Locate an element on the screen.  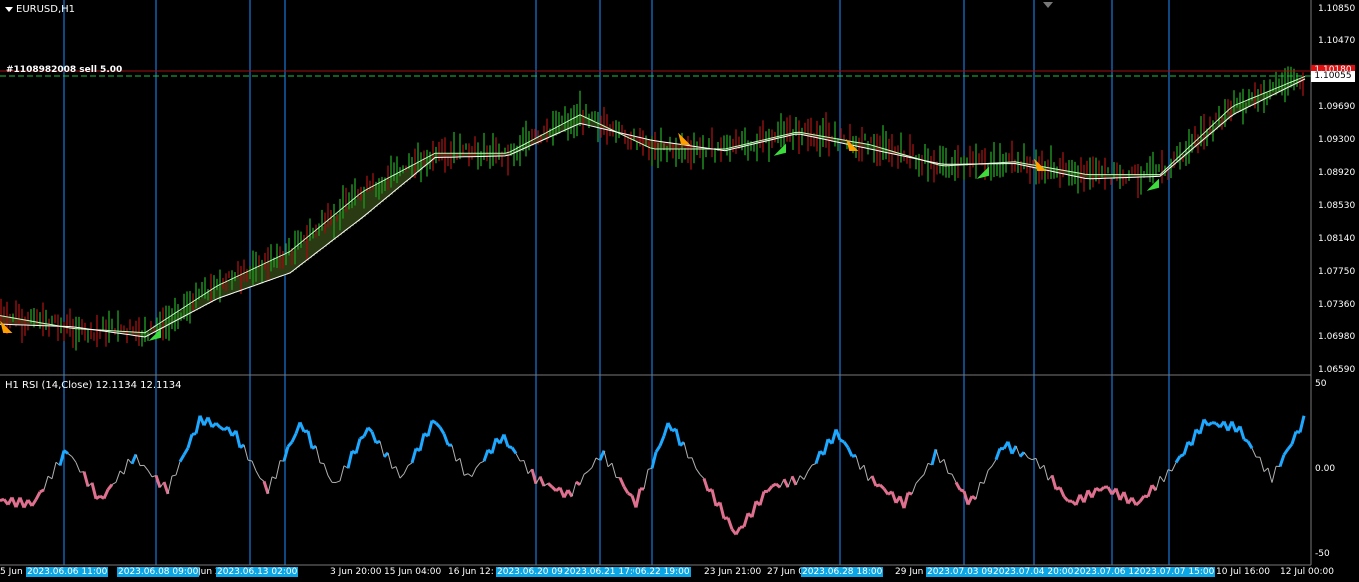
time-axis-highlight: 06.22 19:00 is located at coordinates (662, 572).